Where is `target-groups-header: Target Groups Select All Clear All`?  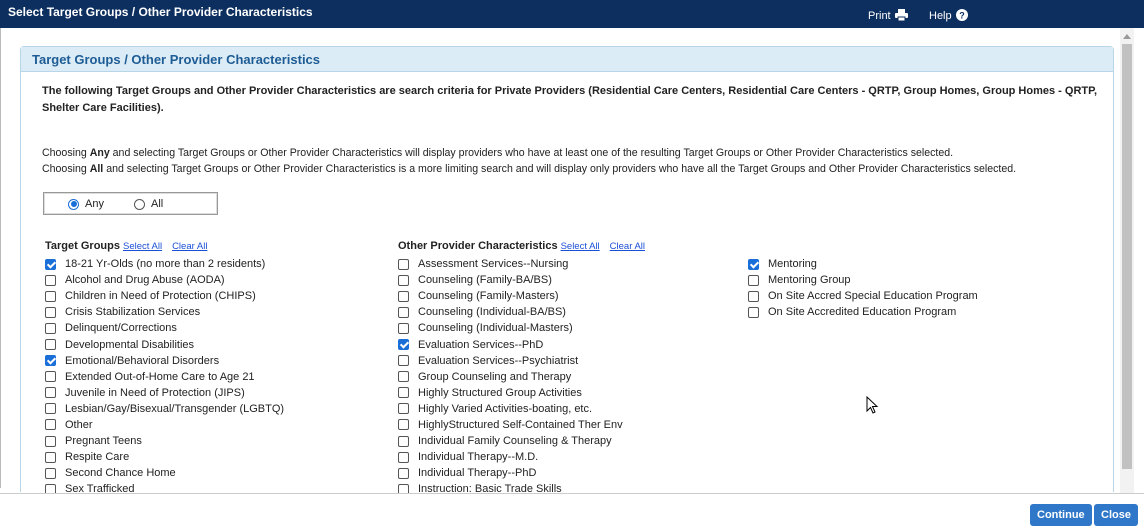
target-groups-header: Target Groups Select All Clear All is located at coordinates (126, 246).